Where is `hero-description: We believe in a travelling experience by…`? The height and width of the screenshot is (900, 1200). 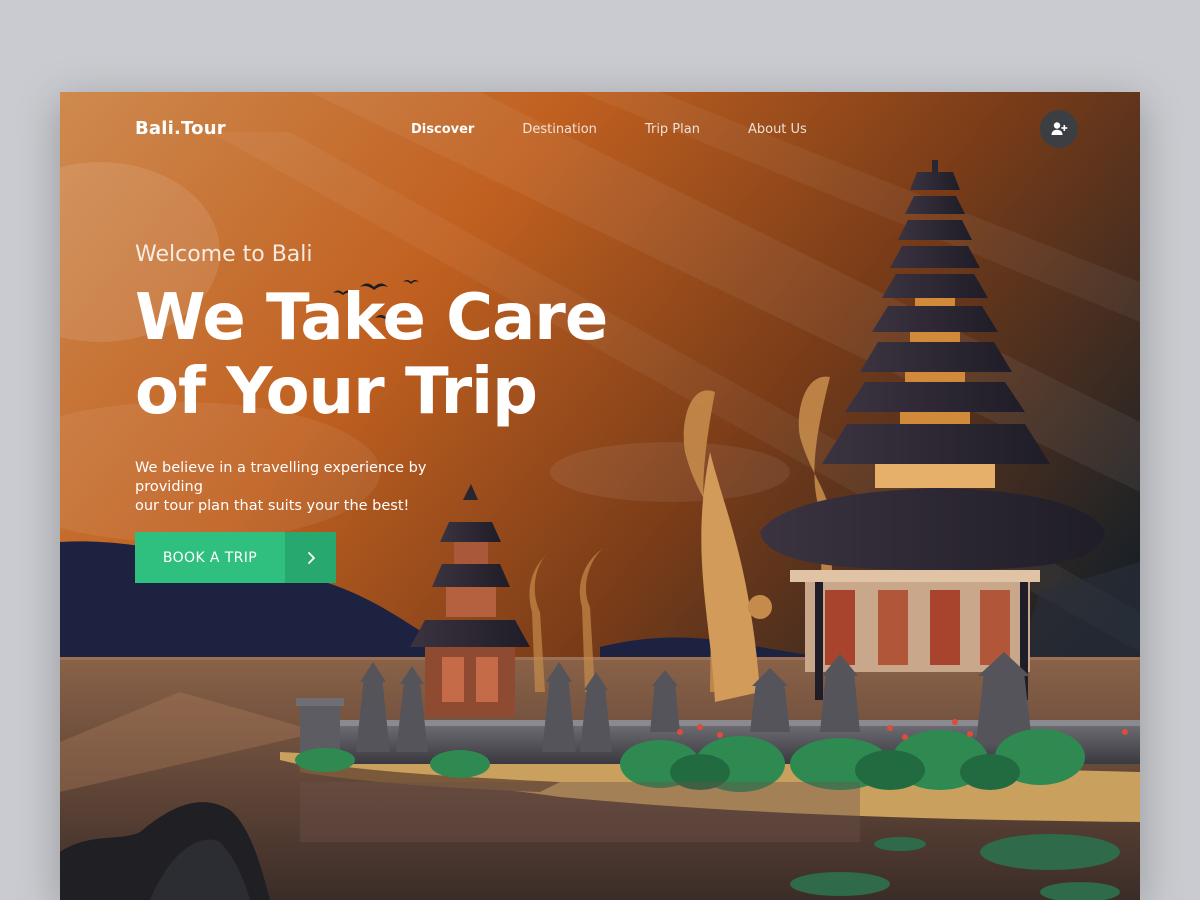
hero-description: We believe in a travelling experience by… is located at coordinates (315, 487).